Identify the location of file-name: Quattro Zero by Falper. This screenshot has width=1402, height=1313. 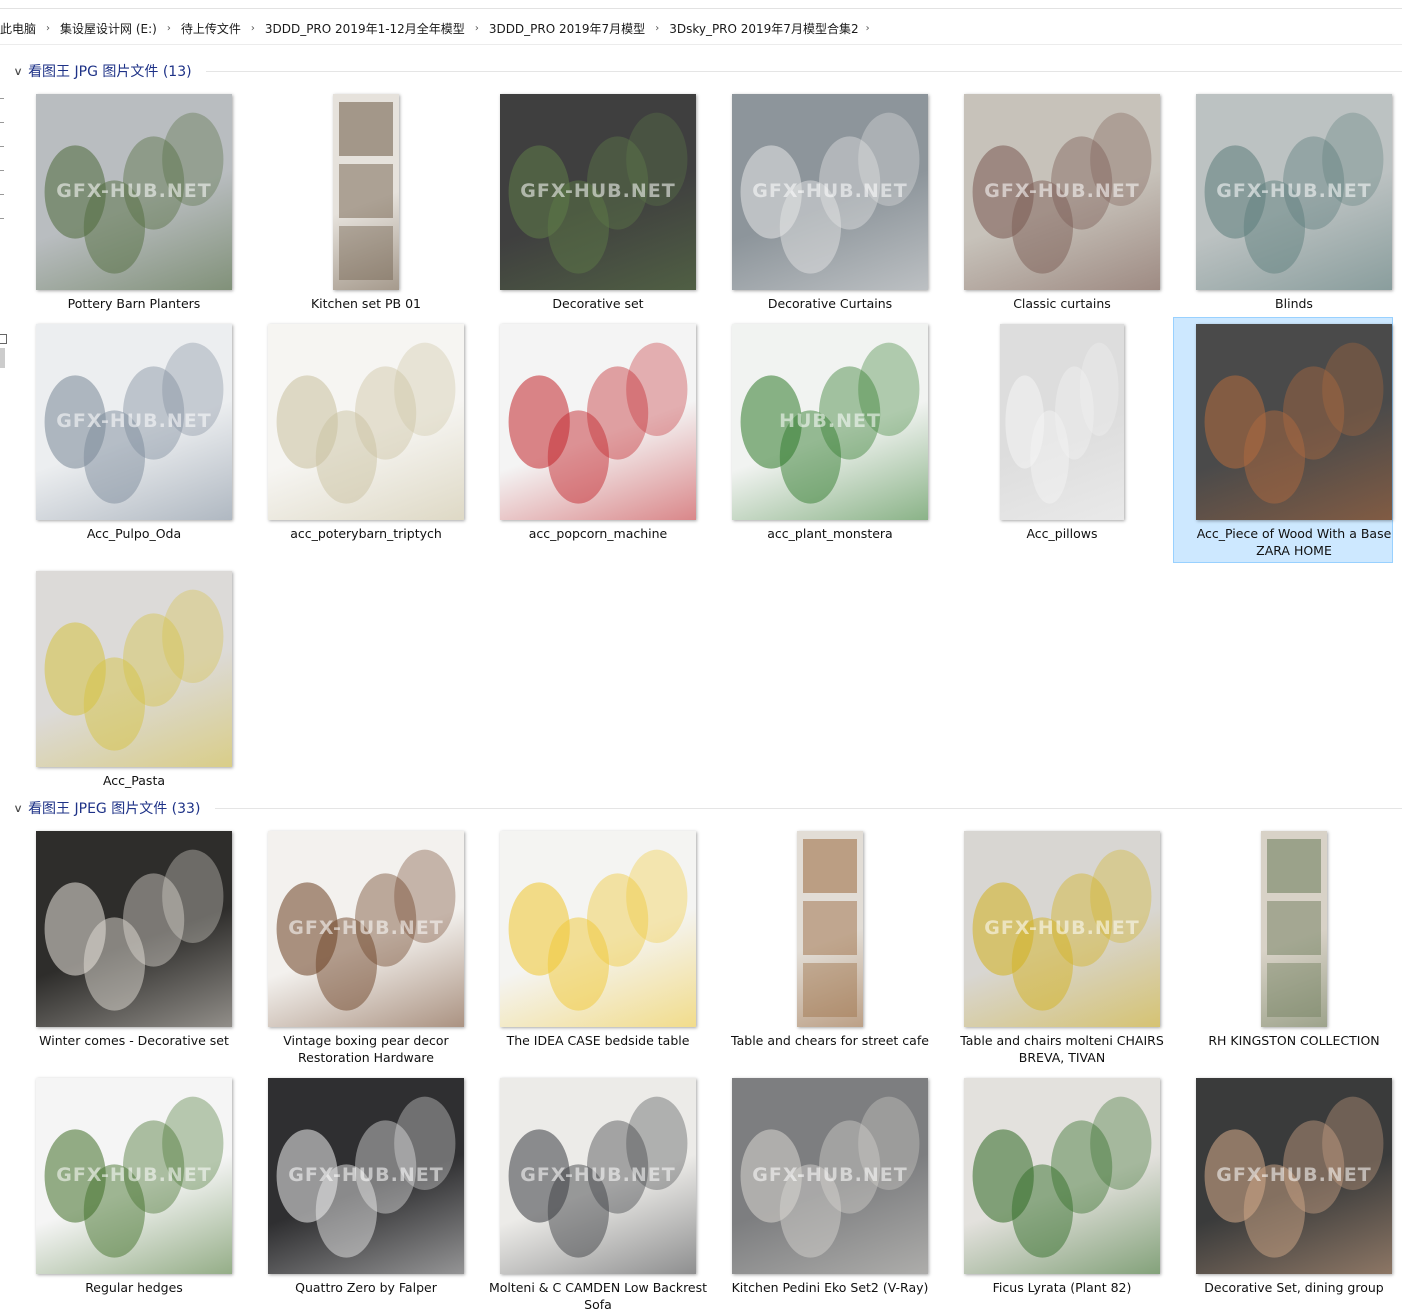
(366, 1287).